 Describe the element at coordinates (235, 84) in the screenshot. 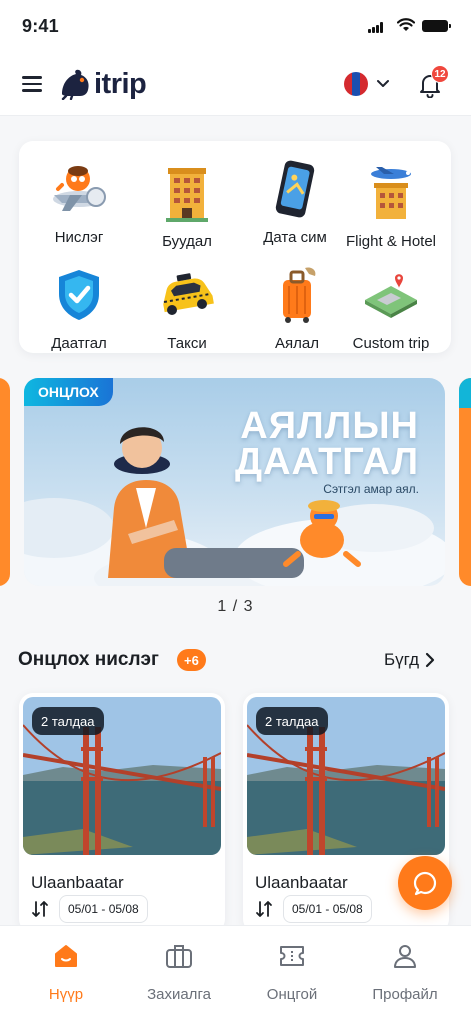

I see `app-header: itrip 12` at that location.